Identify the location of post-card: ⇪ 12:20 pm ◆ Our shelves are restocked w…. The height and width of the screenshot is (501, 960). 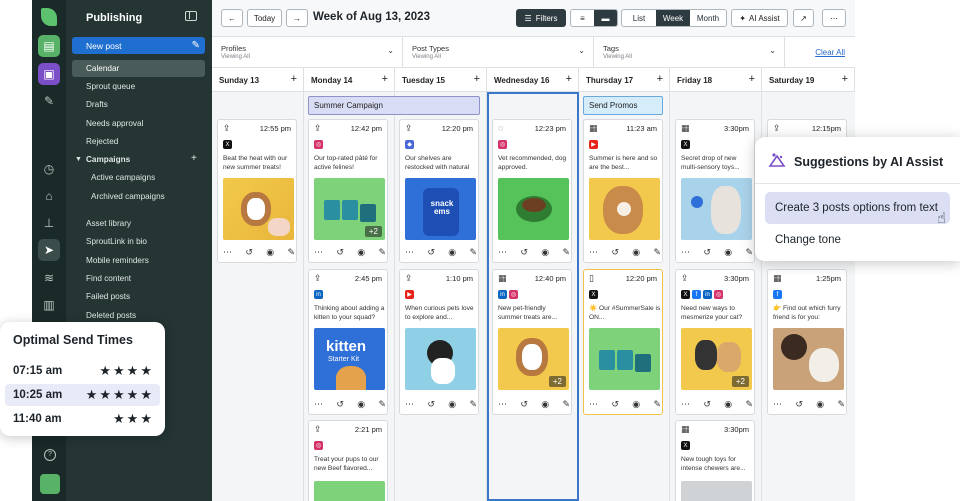
(439, 191).